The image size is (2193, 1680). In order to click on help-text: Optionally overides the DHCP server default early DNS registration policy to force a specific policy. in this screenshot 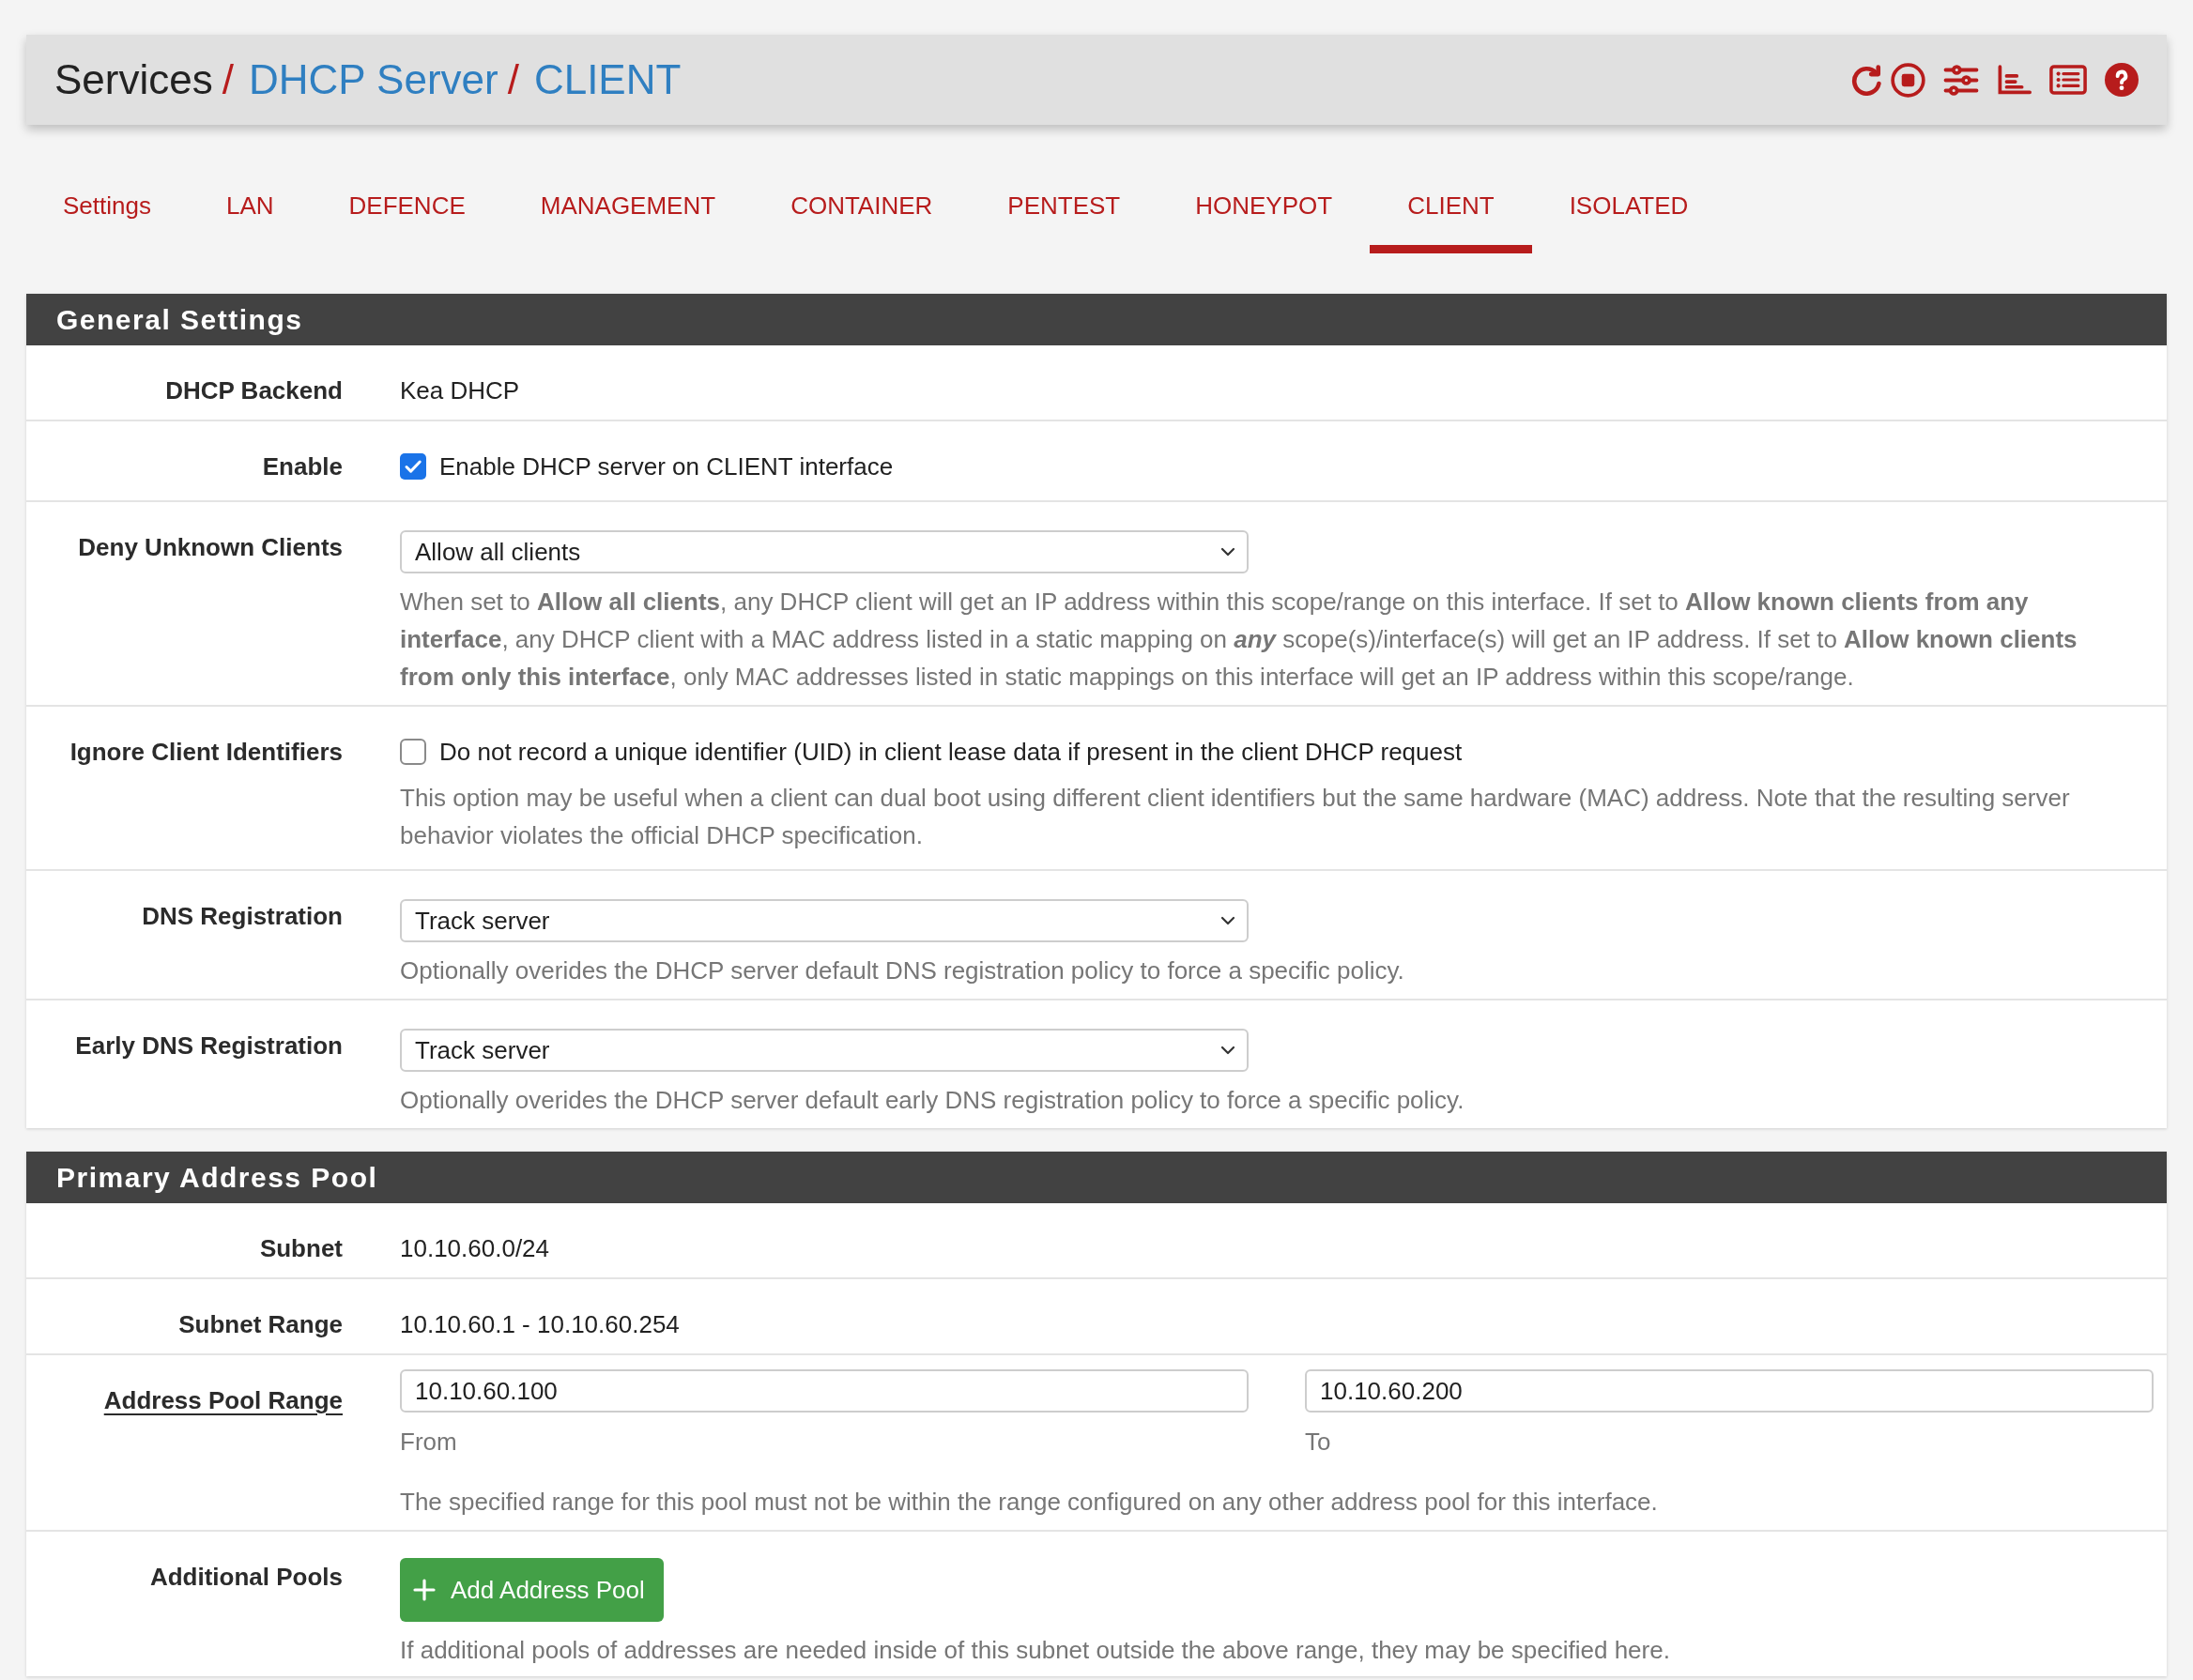, I will do `click(932, 1100)`.